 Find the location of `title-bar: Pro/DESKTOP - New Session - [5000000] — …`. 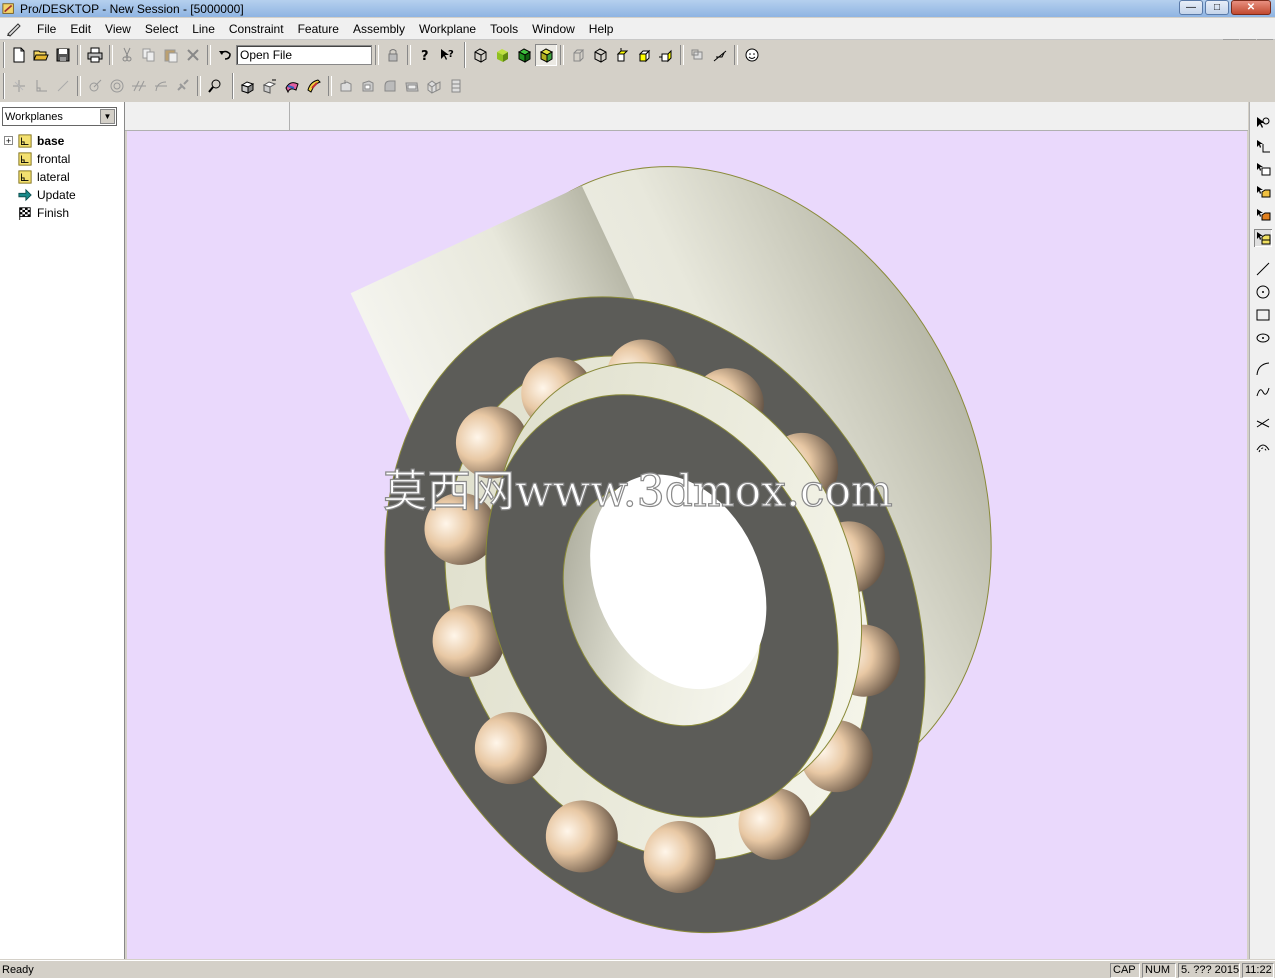

title-bar: Pro/DESKTOP - New Session - [5000000] — … is located at coordinates (637, 8).